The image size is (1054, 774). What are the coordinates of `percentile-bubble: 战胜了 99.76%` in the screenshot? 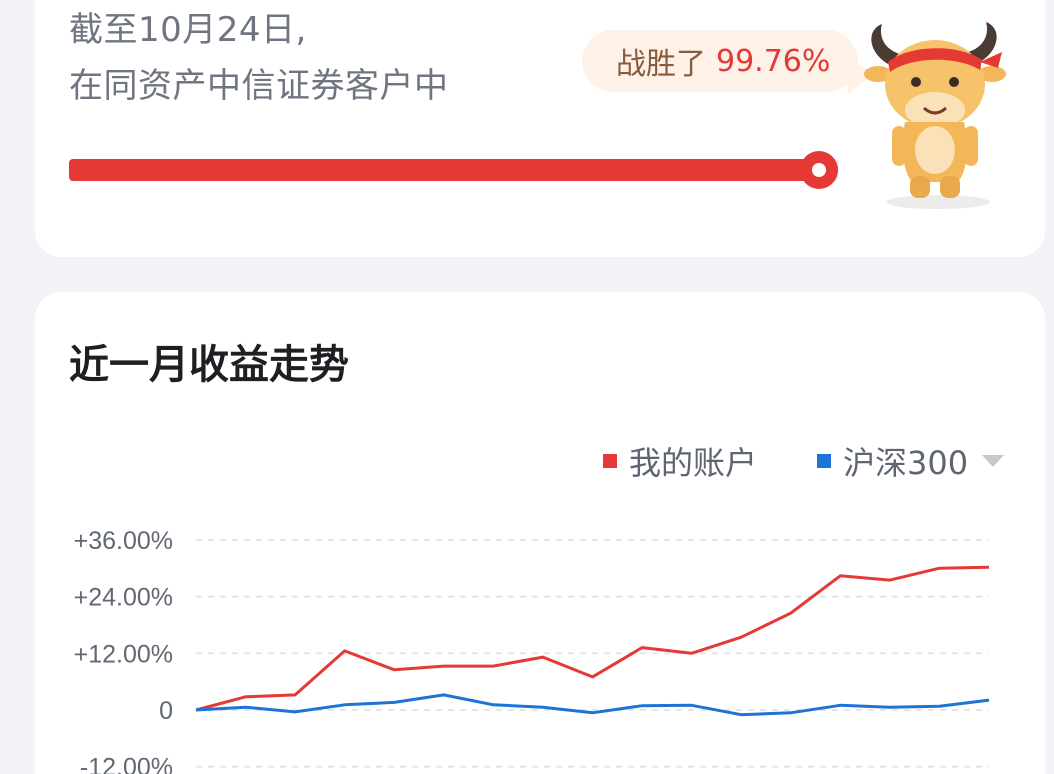 It's located at (728, 62).